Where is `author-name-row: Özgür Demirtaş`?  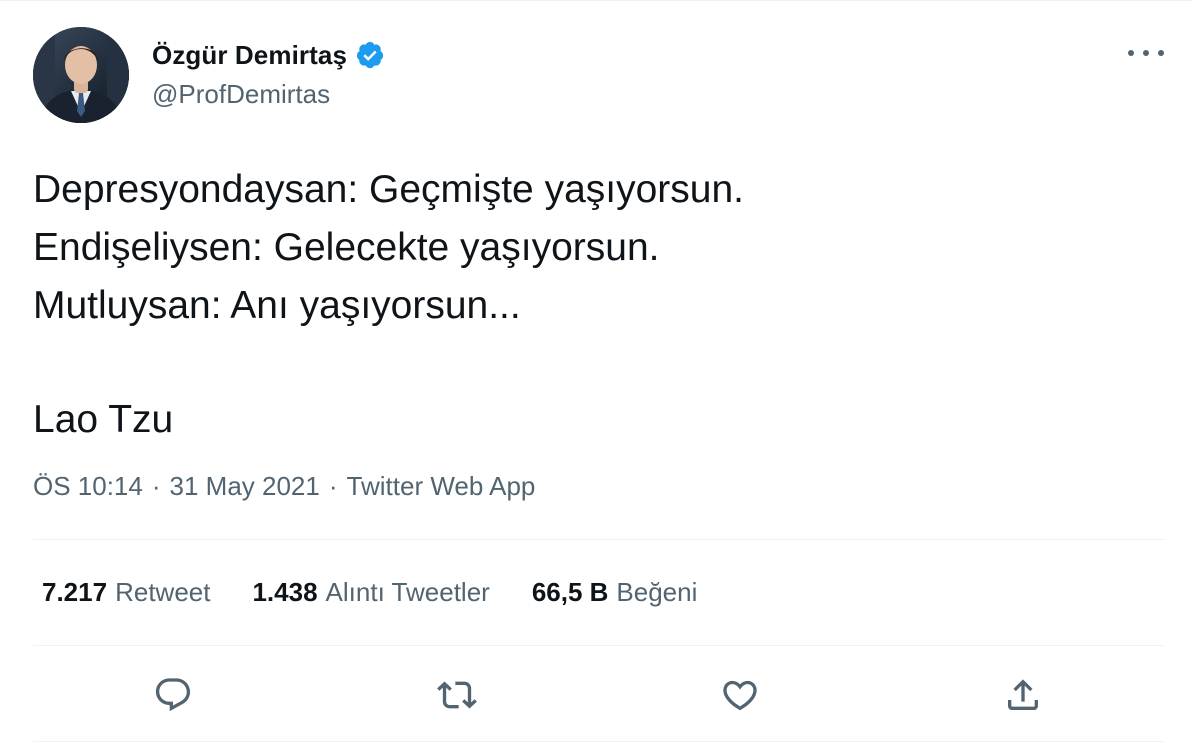 author-name-row: Özgür Demirtaş is located at coordinates (268, 55).